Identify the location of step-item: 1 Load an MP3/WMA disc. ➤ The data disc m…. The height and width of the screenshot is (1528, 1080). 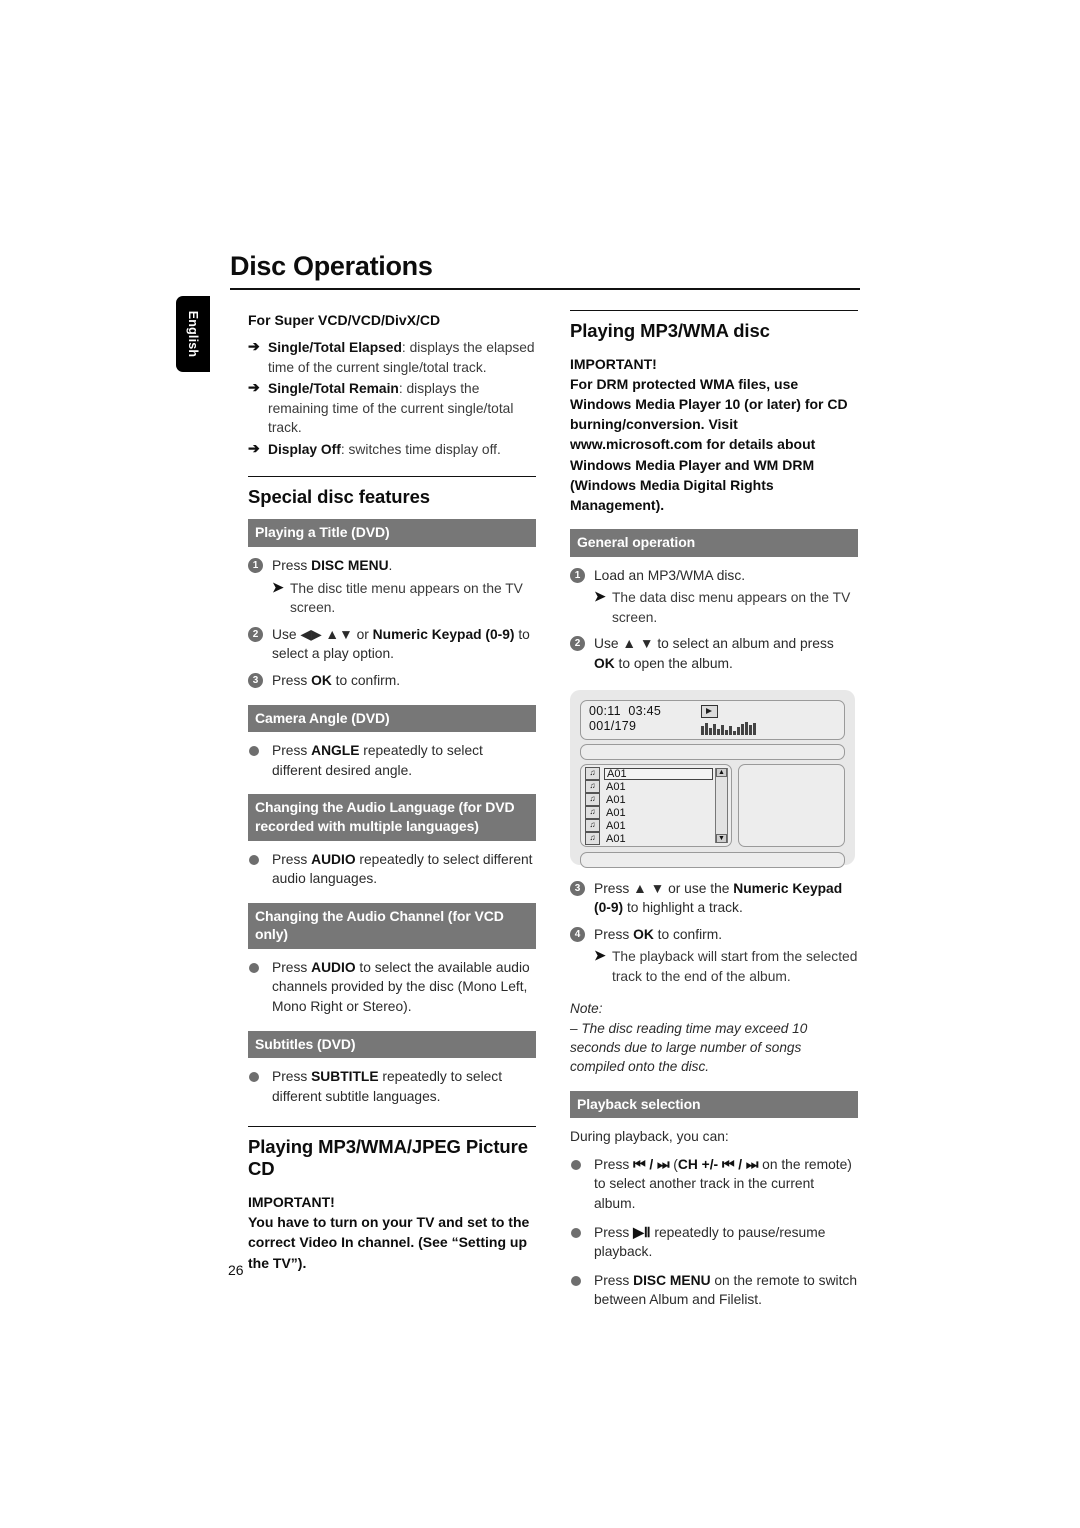
(714, 597).